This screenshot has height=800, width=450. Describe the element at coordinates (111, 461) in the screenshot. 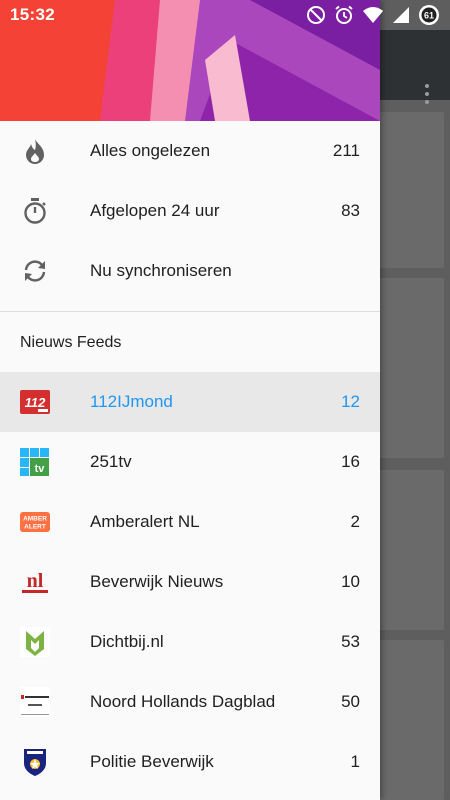

I see `feed-label: 251tv` at that location.